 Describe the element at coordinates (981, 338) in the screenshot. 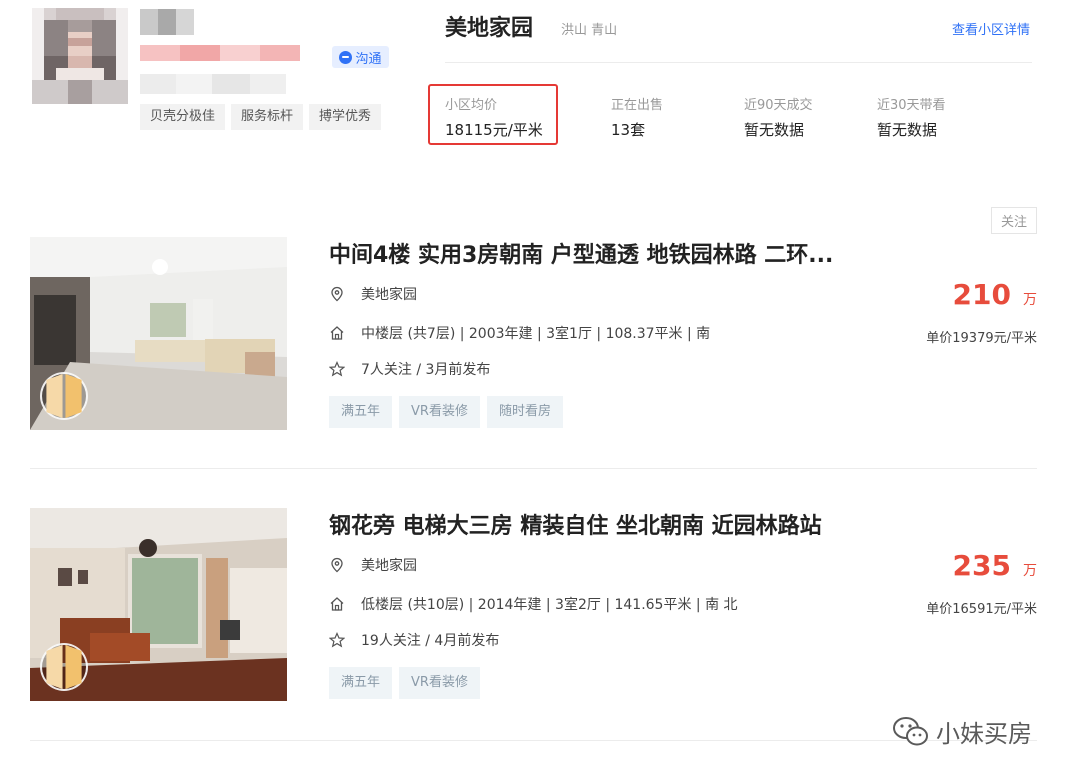

I see `listing-unit-price: 单价19379元/平米` at that location.